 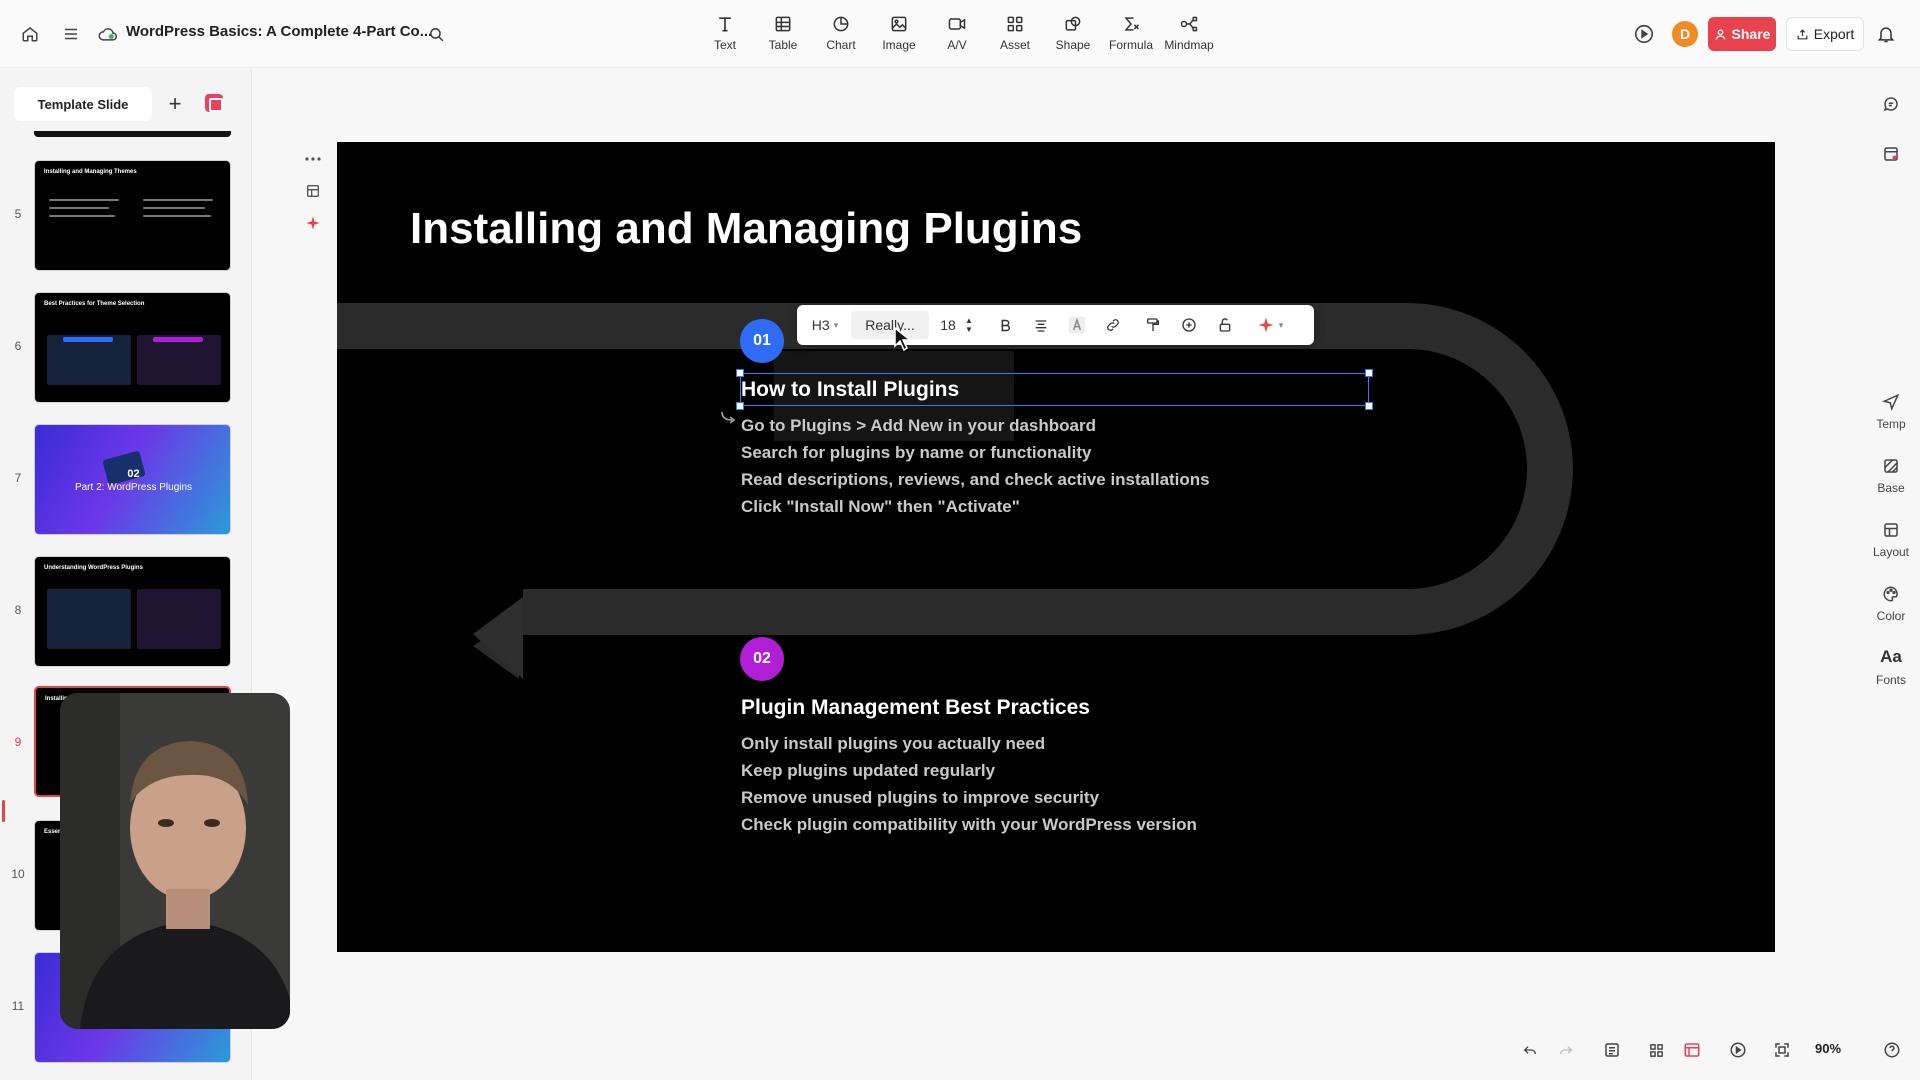 I want to click on chat-bubble-icon, so click(x=1890, y=104).